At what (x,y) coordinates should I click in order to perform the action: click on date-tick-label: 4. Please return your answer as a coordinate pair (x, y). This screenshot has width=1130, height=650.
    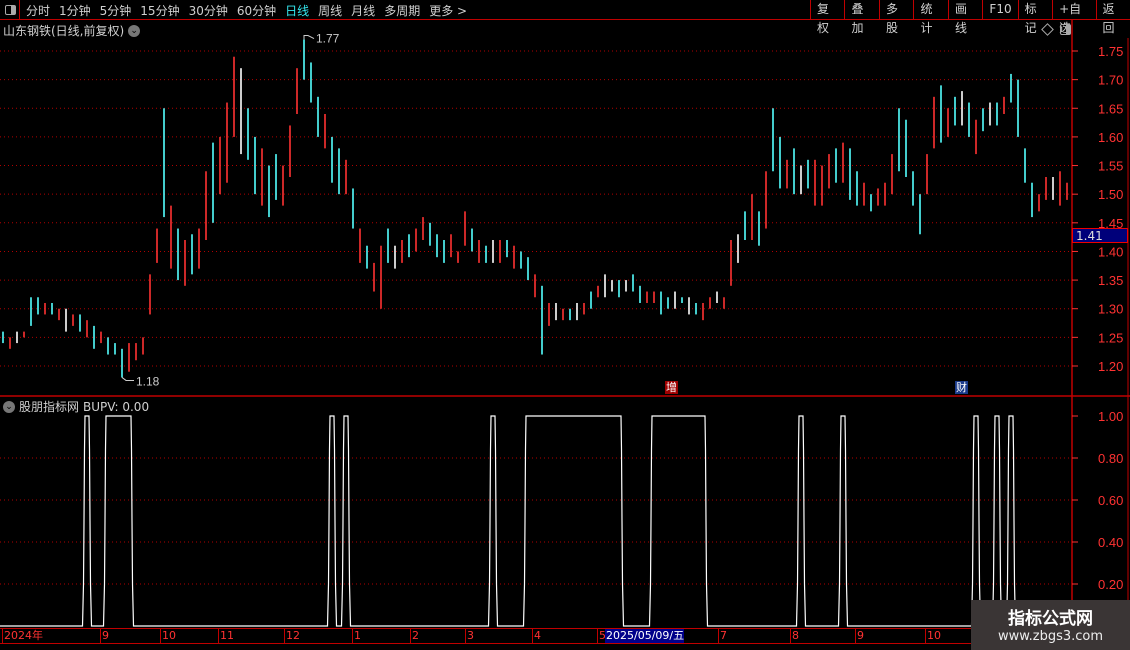
    Looking at the image, I should click on (536, 636).